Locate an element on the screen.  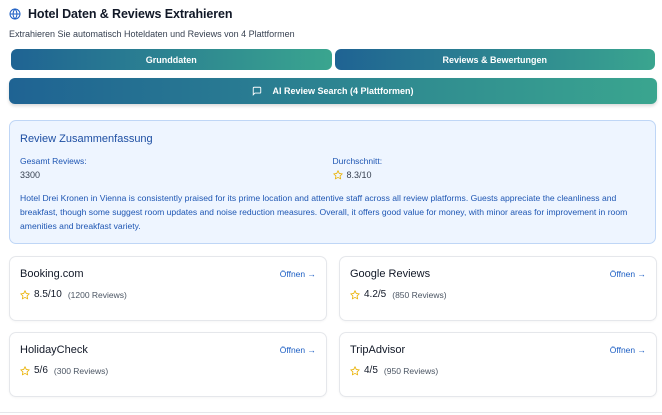
platform-name: TripAdvisor is located at coordinates (378, 350).